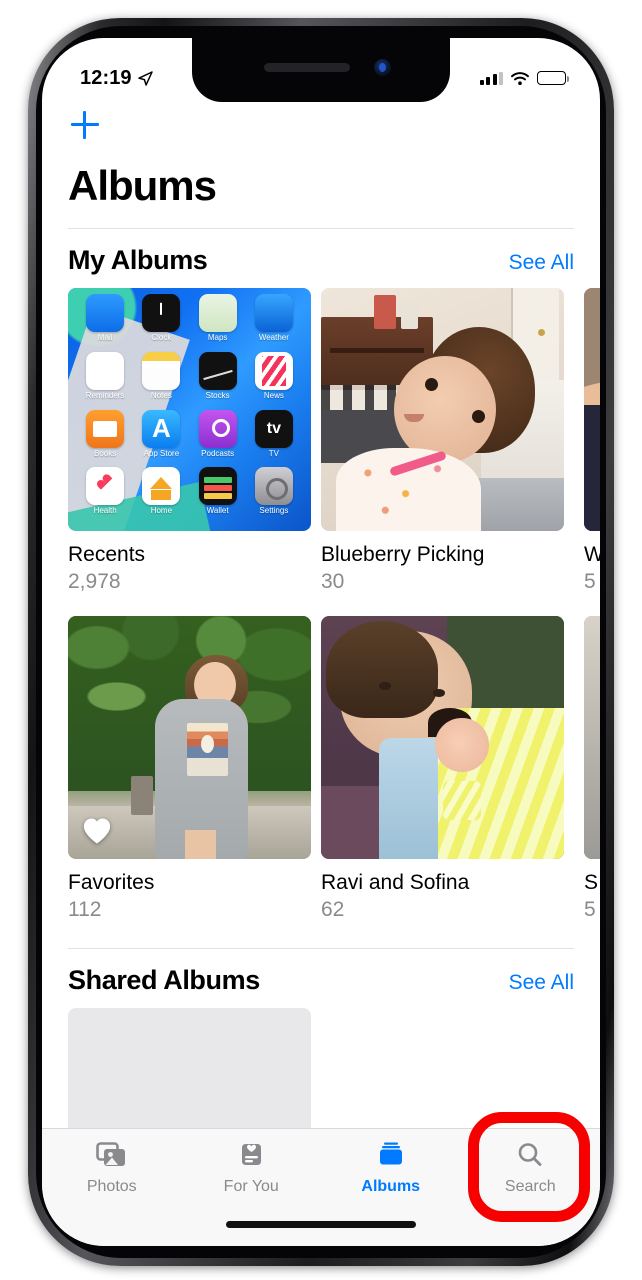 The image size is (642, 1280). What do you see at coordinates (189, 1073) in the screenshot?
I see `shared-album-placeholder` at bounding box center [189, 1073].